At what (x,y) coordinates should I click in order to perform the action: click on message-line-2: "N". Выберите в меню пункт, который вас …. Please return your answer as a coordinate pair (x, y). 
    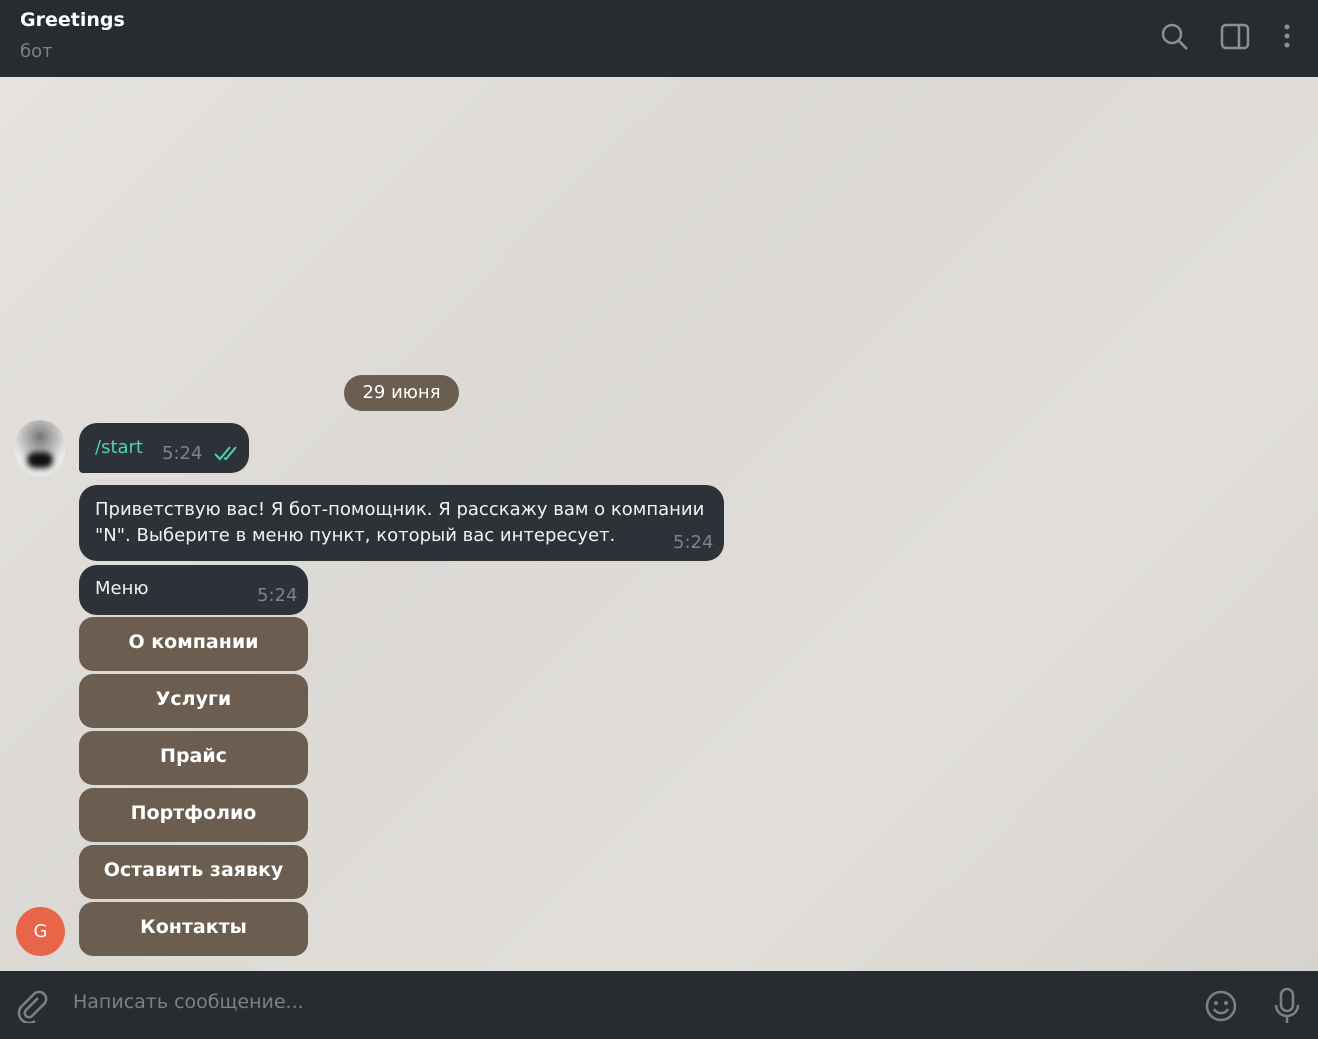
    Looking at the image, I should click on (355, 535).